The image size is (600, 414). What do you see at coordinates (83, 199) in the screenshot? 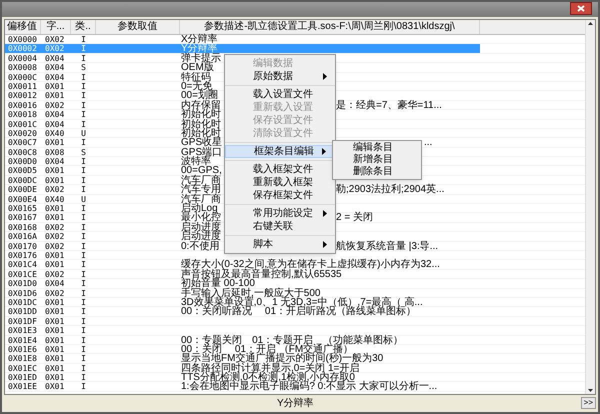
I see `table-cell-text: U` at bounding box center [83, 199].